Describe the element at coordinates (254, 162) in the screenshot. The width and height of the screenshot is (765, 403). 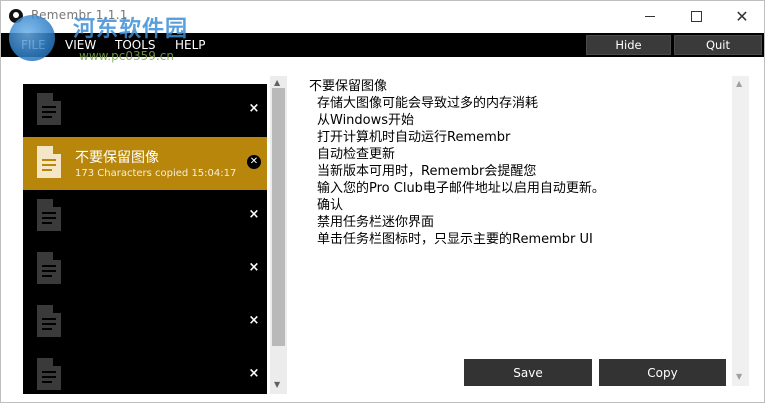
I see `remove-item-icon: ✕` at that location.